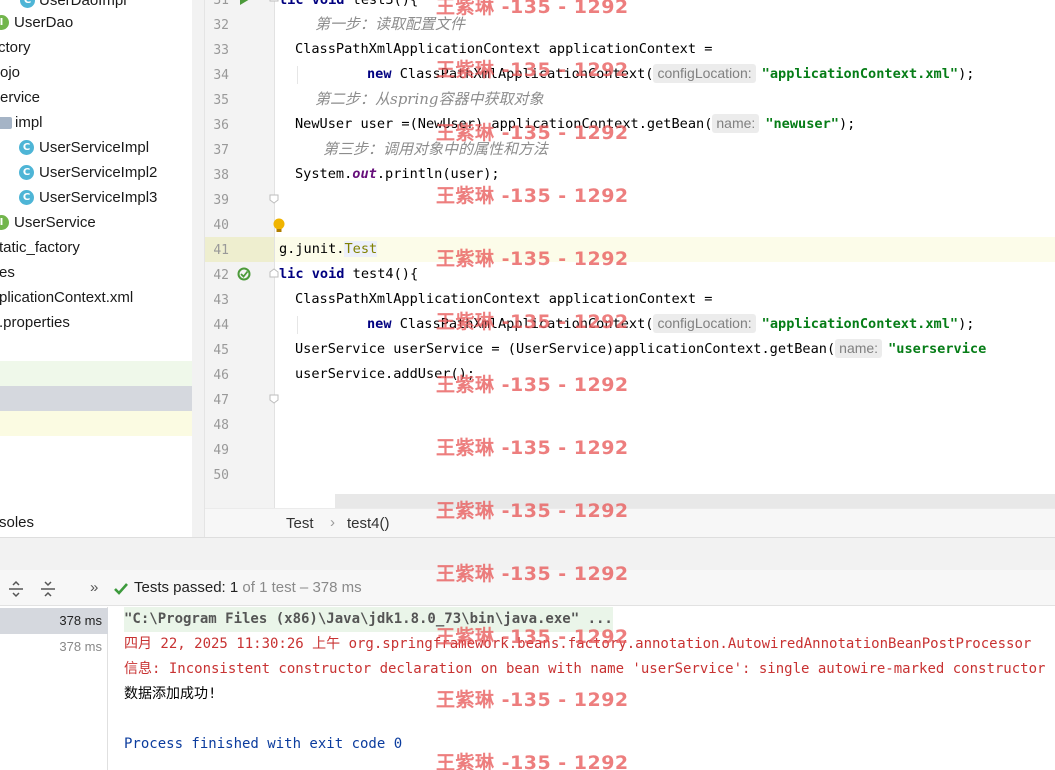 The height and width of the screenshot is (770, 1055). What do you see at coordinates (54, 688) in the screenshot?
I see `test-results-tree: 378 ms 378 ms` at bounding box center [54, 688].